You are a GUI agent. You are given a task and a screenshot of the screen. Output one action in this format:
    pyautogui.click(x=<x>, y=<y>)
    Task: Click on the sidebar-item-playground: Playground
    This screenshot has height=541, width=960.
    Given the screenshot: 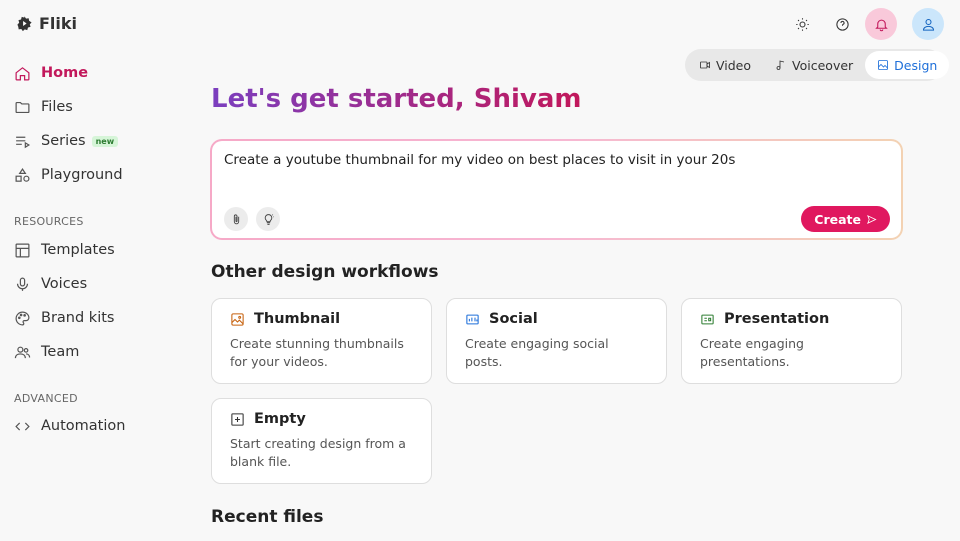 What is the action you would take?
    pyautogui.click(x=68, y=175)
    